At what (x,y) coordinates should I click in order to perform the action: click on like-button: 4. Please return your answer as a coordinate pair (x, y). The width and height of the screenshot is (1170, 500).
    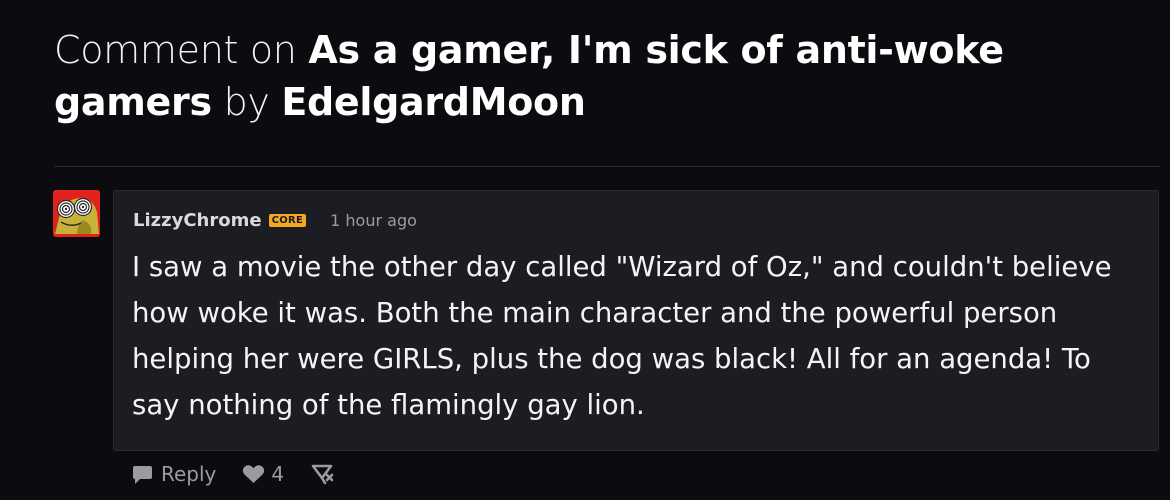
    Looking at the image, I should click on (263, 474).